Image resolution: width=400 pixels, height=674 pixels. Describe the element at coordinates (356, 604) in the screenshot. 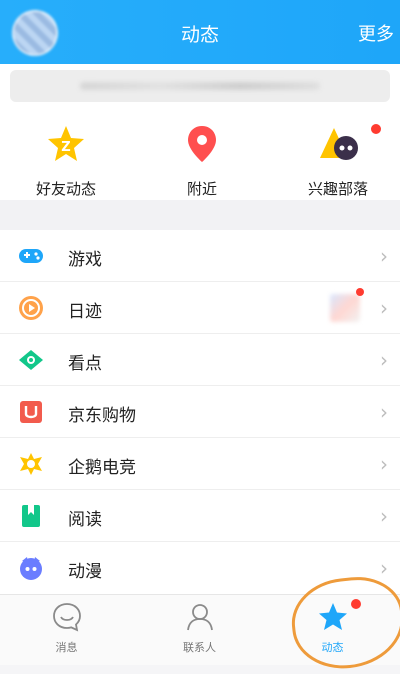

I see `dynamics-badge` at that location.